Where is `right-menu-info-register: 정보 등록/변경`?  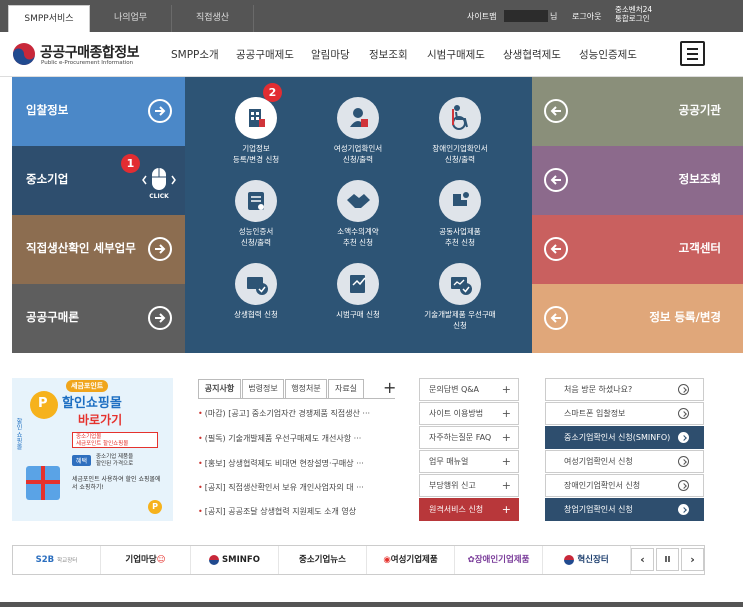
right-menu-info-register: 정보 등록/변경 is located at coordinates (637, 318).